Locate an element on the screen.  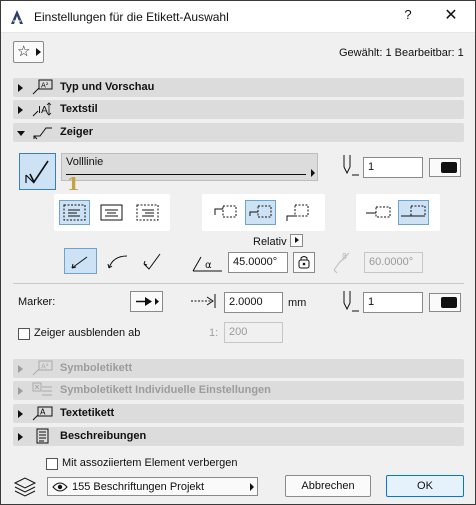
section-typ-und-vorschau: A² Typ und Vorschau is located at coordinates (238, 87).